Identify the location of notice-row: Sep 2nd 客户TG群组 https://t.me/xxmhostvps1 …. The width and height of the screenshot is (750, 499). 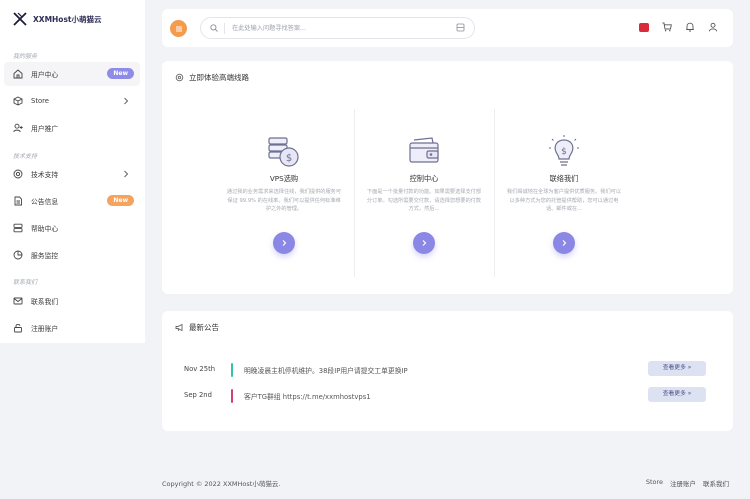
(447, 395).